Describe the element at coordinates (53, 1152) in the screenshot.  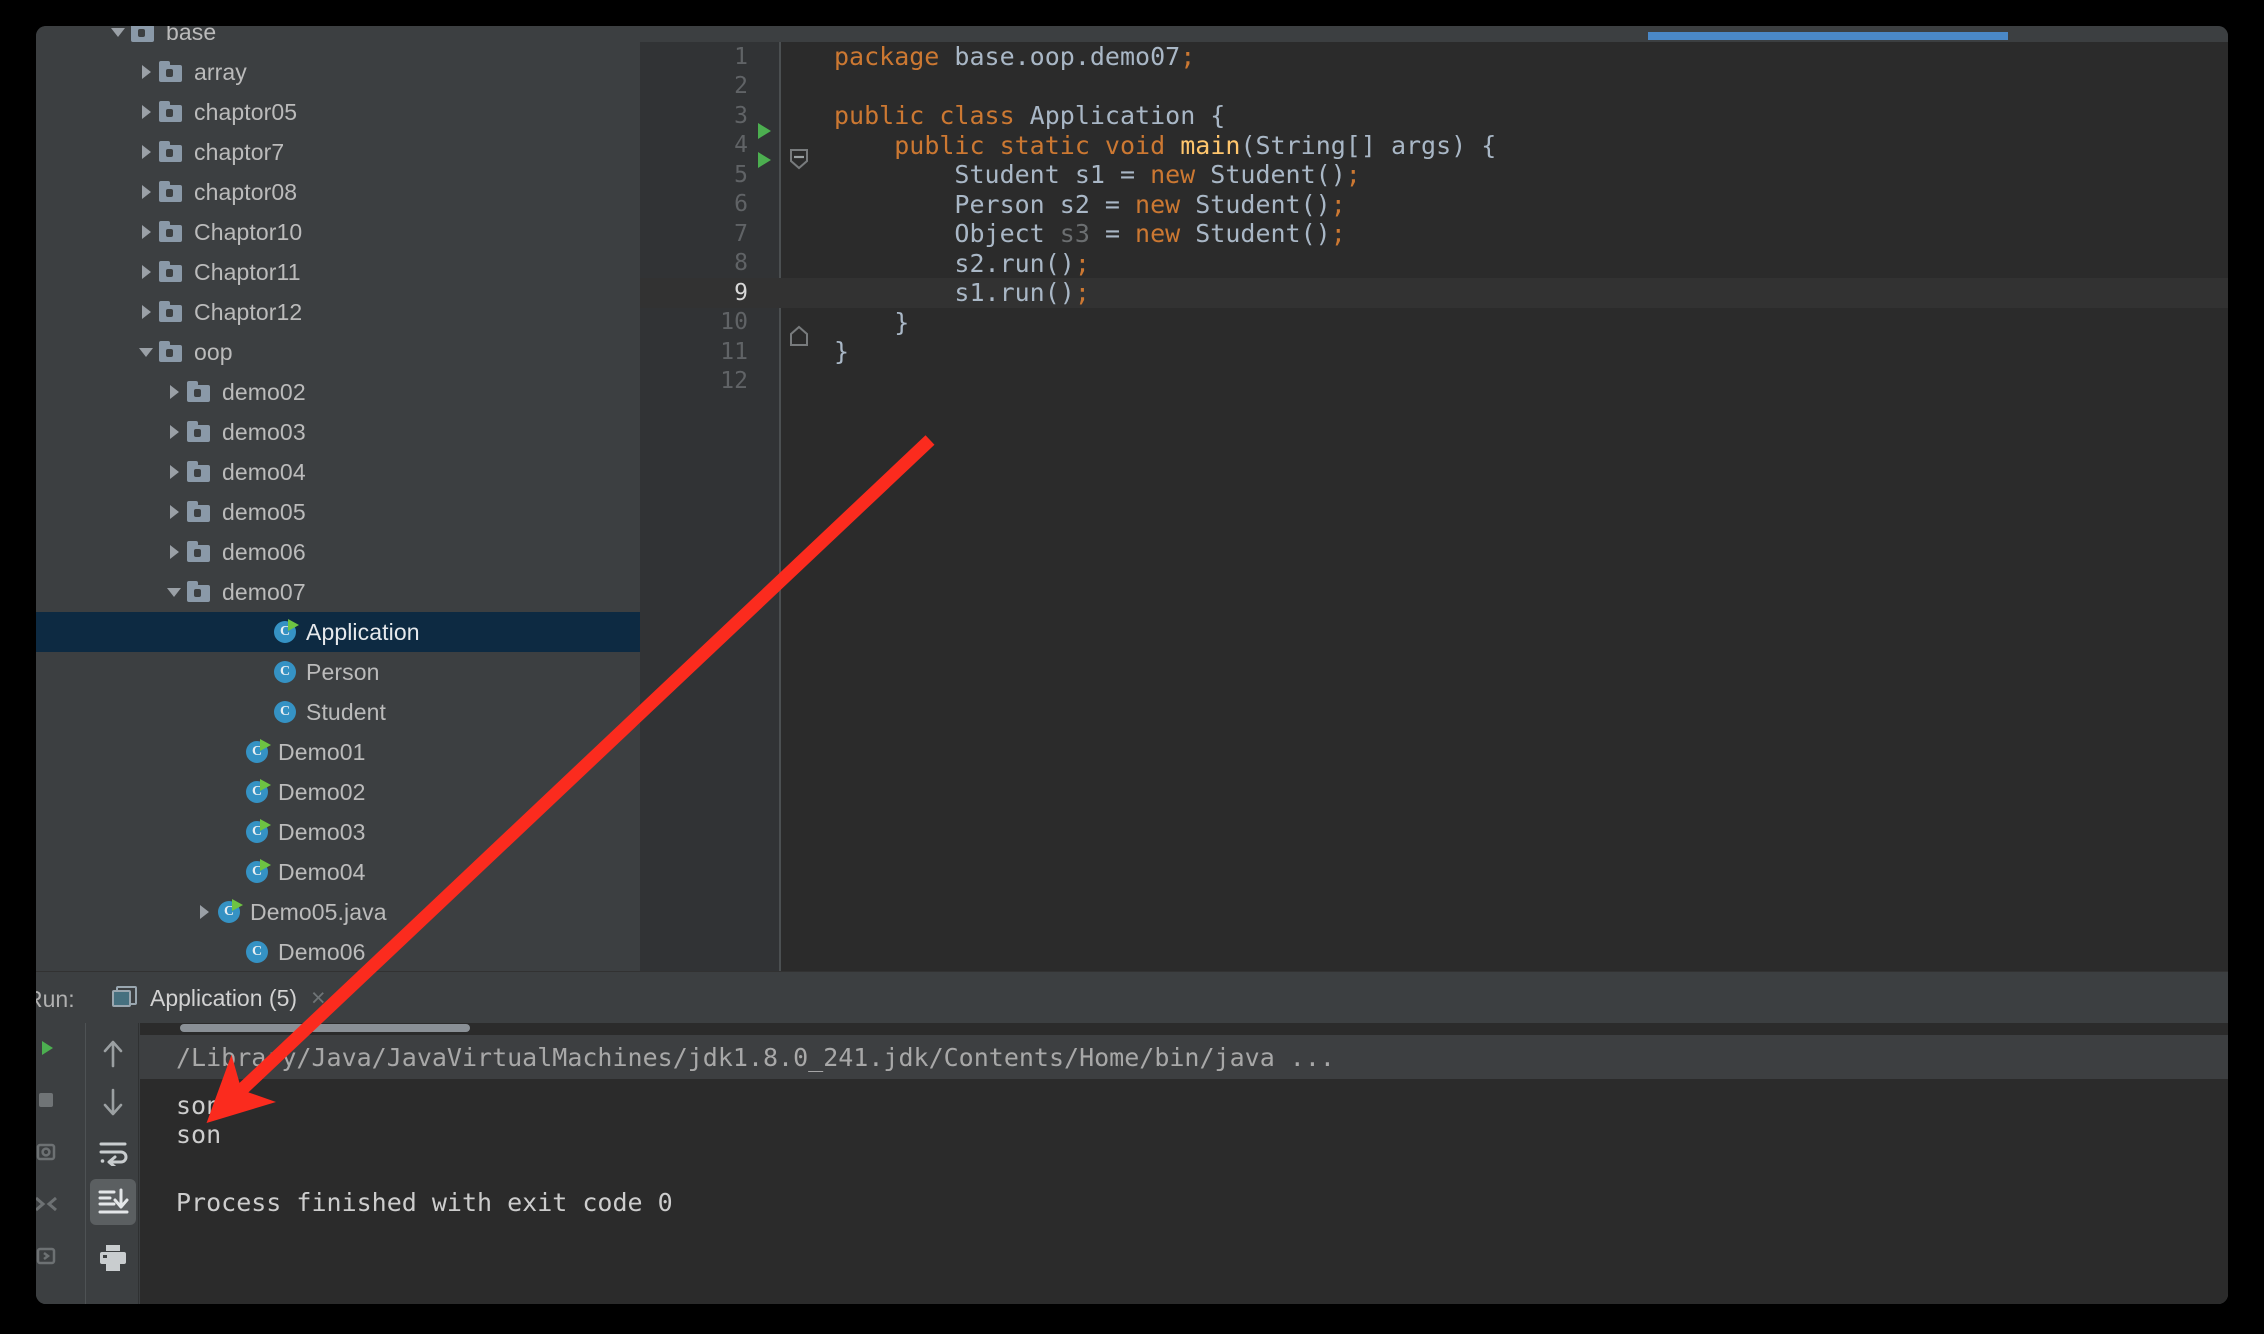
I see `rerun-failed-icon` at that location.